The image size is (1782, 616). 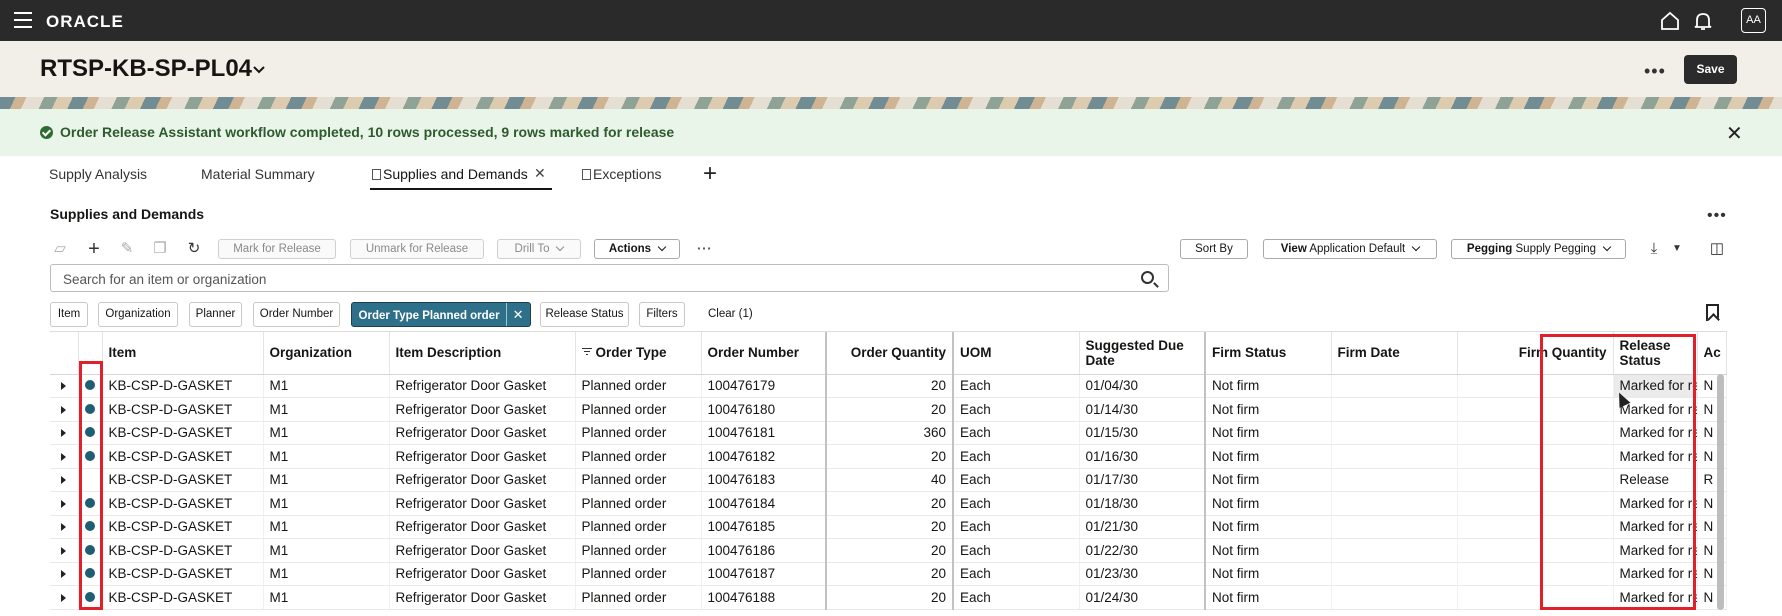 I want to click on home-icon, so click(x=1670, y=21).